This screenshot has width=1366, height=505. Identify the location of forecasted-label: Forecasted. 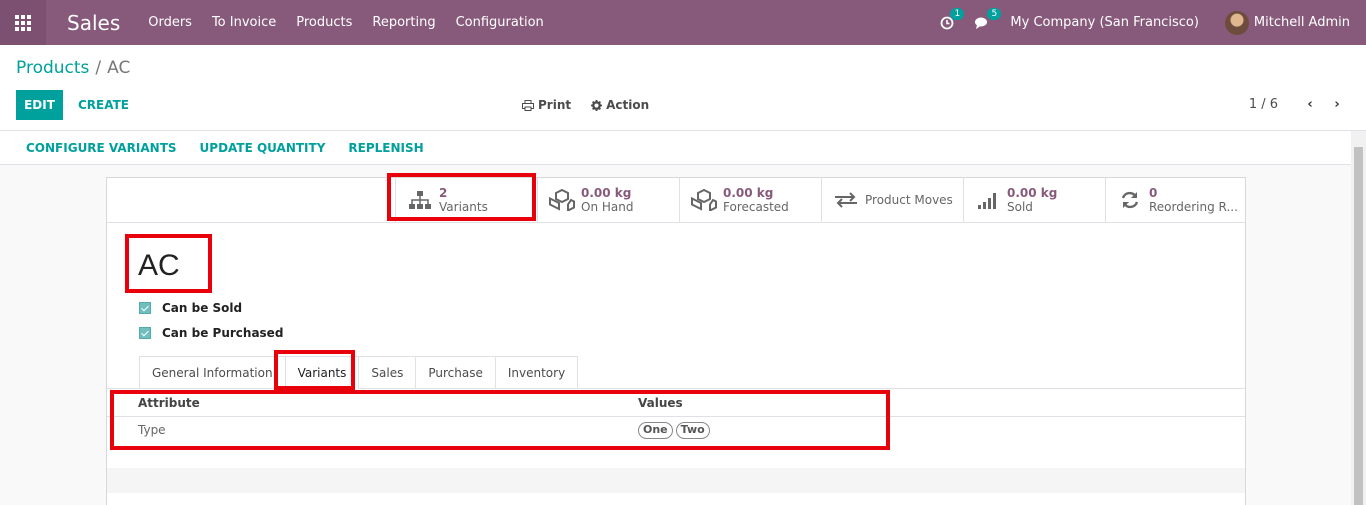
(756, 207).